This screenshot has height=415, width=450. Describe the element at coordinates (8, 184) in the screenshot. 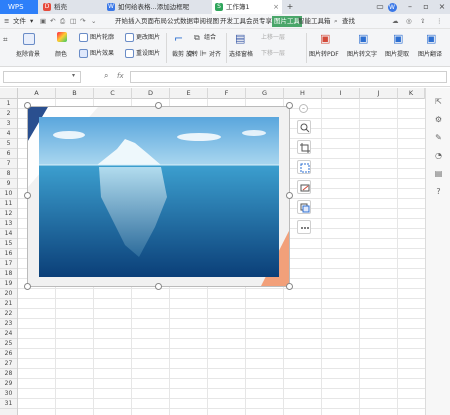

I see `row-header-cell: 9` at that location.